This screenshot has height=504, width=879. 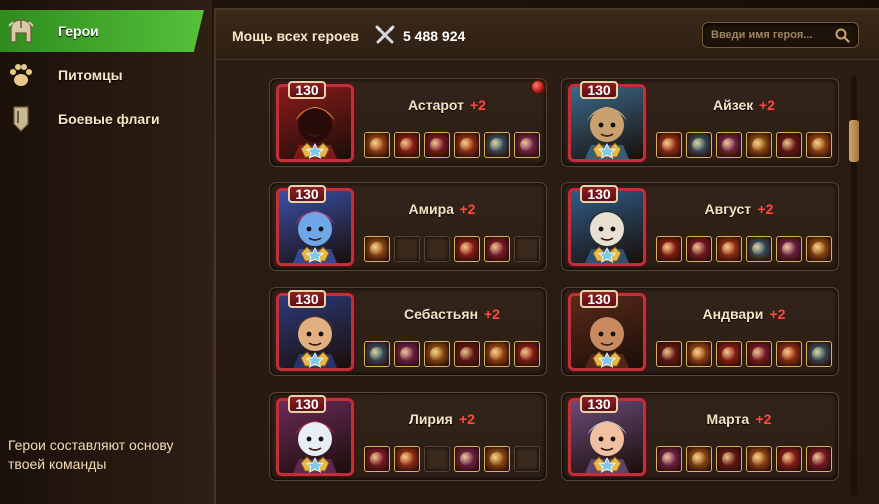 I want to click on sidebar-tip: Герои составляют основу твоей команды, so click(x=91, y=454).